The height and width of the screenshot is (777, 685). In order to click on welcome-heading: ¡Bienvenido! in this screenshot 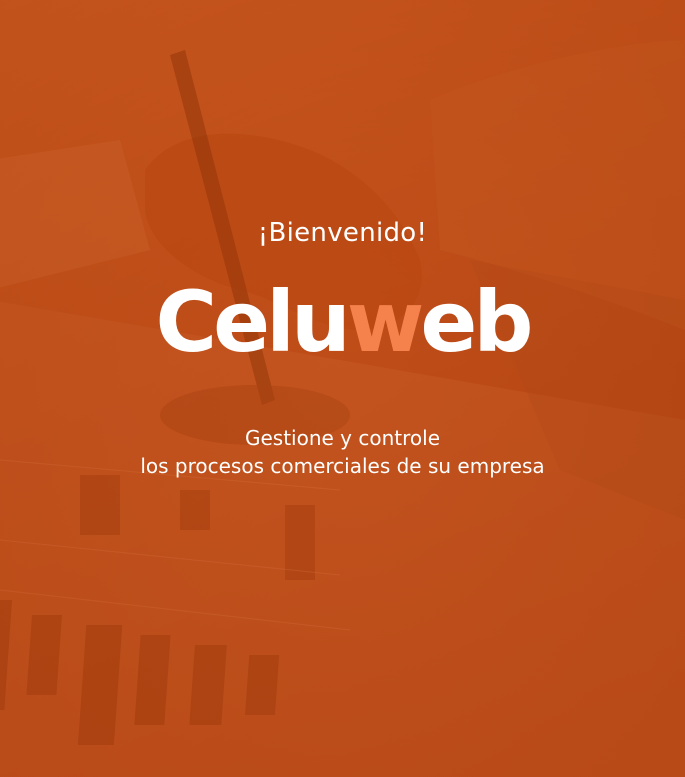, I will do `click(342, 233)`.